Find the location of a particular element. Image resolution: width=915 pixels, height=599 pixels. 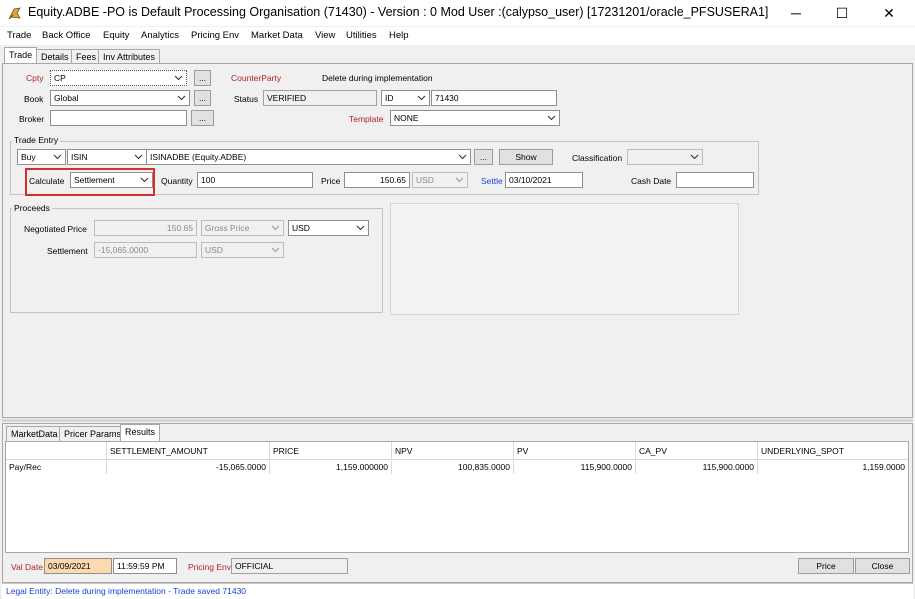

table-cell: 100,835.0000 is located at coordinates (453, 467).